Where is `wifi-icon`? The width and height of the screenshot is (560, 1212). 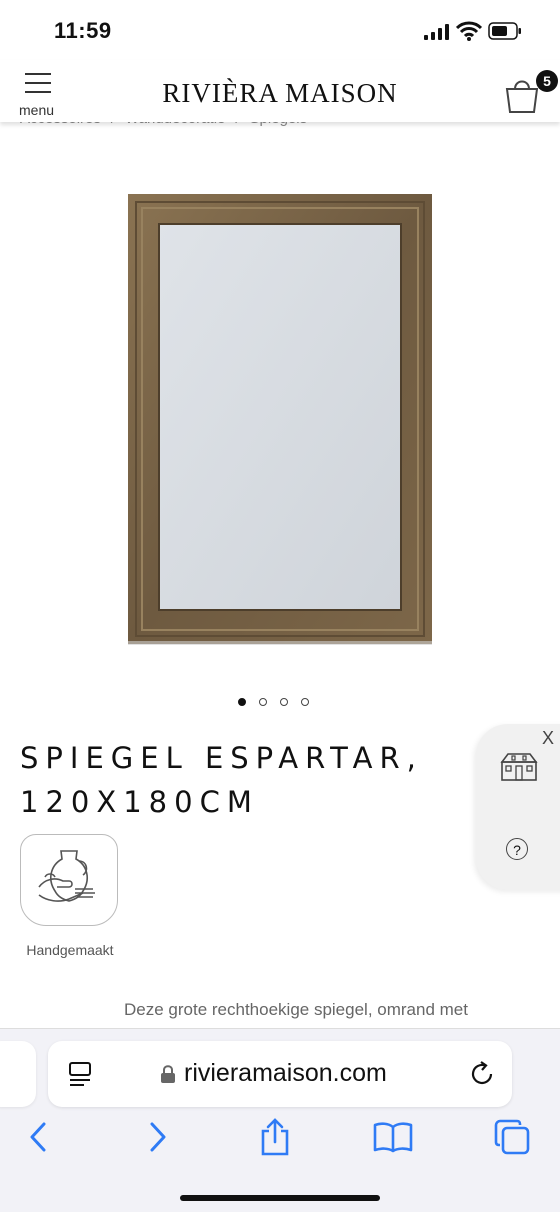
wifi-icon is located at coordinates (469, 31).